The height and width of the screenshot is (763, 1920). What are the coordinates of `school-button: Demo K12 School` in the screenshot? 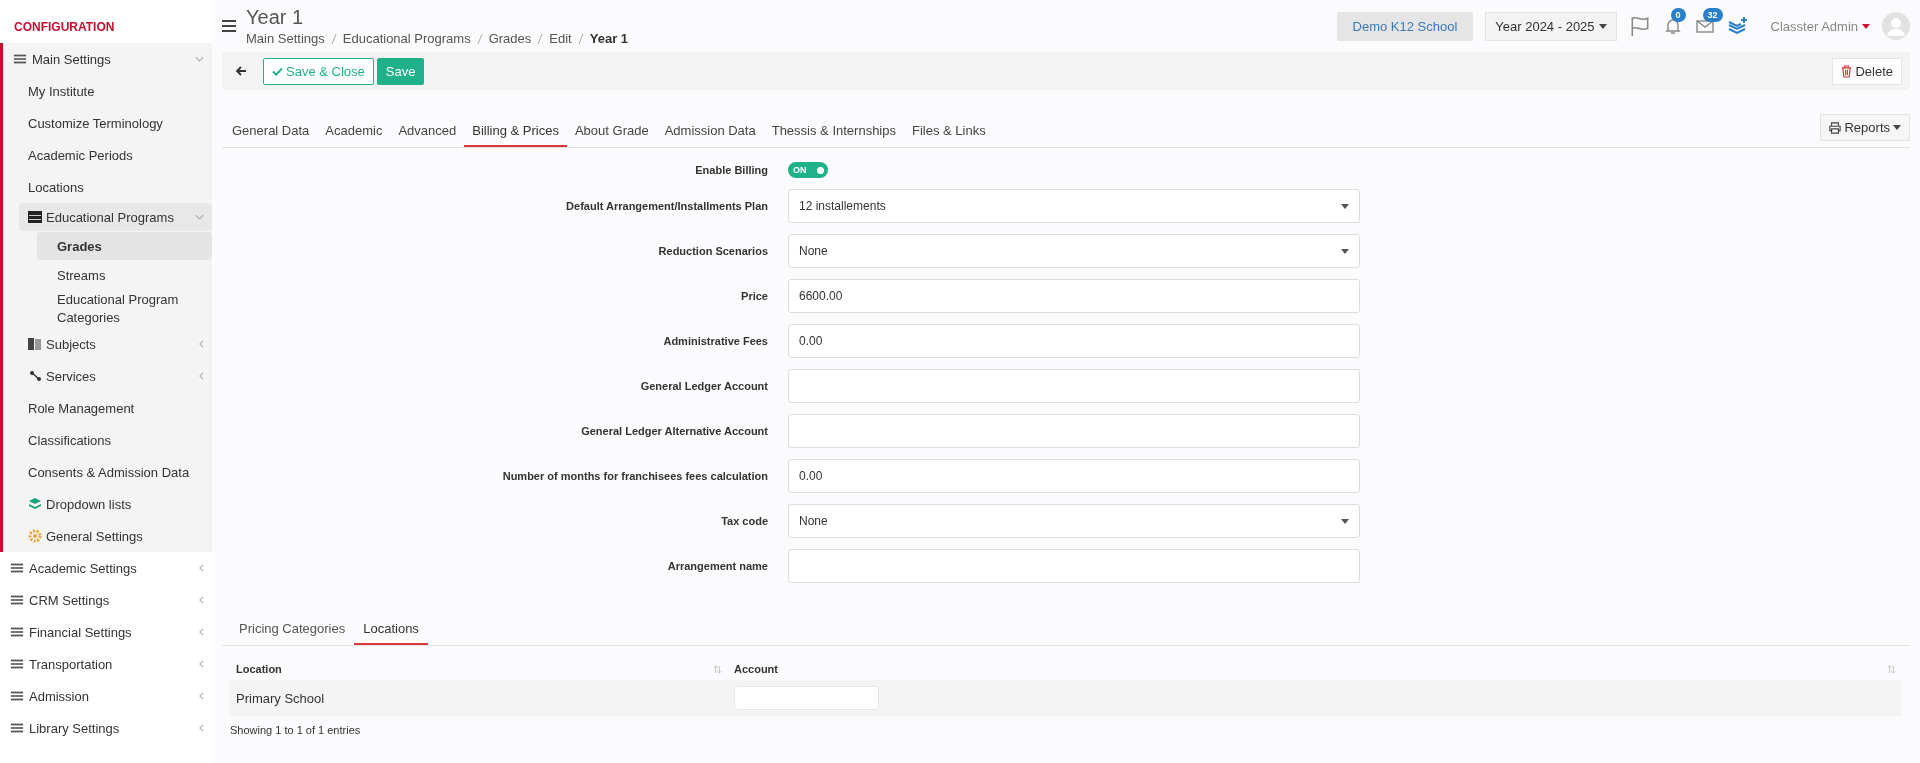 It's located at (1405, 26).